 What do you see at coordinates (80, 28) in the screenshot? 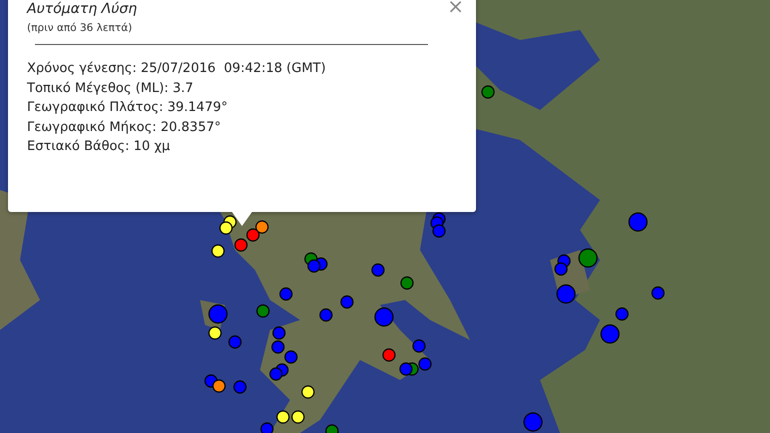
I see `popup-subtitle: (πριν από 36 λεπτά)` at bounding box center [80, 28].